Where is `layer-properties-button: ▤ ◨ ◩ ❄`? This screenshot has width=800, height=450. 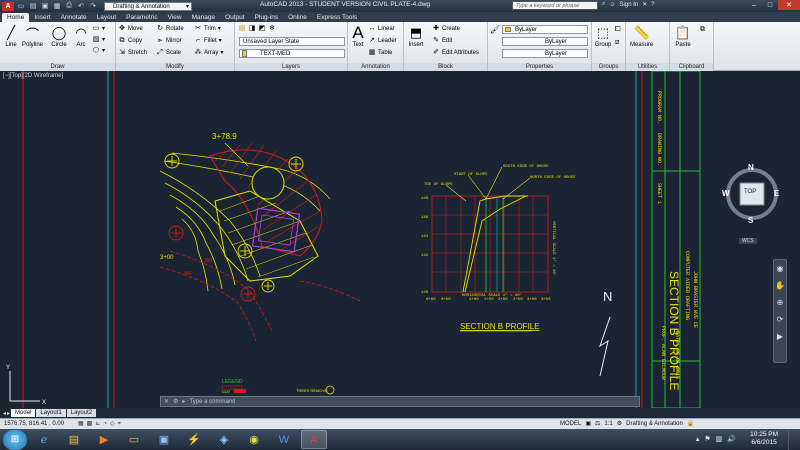
layer-properties-button: ▤ ◨ ◩ ❄ is located at coordinates (257, 29).